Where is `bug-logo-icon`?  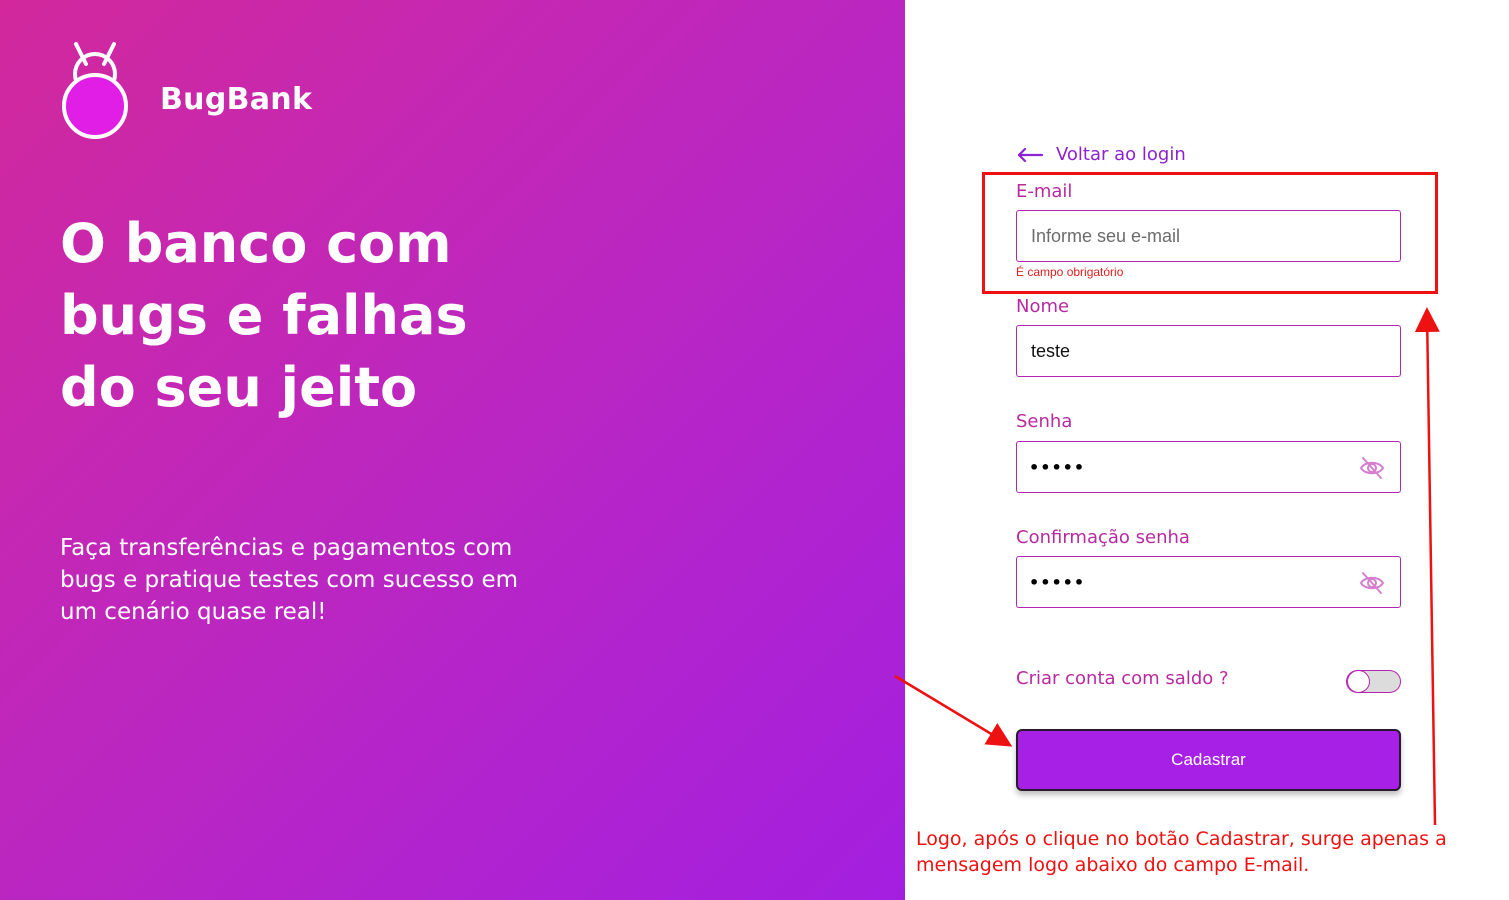
bug-logo-icon is located at coordinates (95, 90).